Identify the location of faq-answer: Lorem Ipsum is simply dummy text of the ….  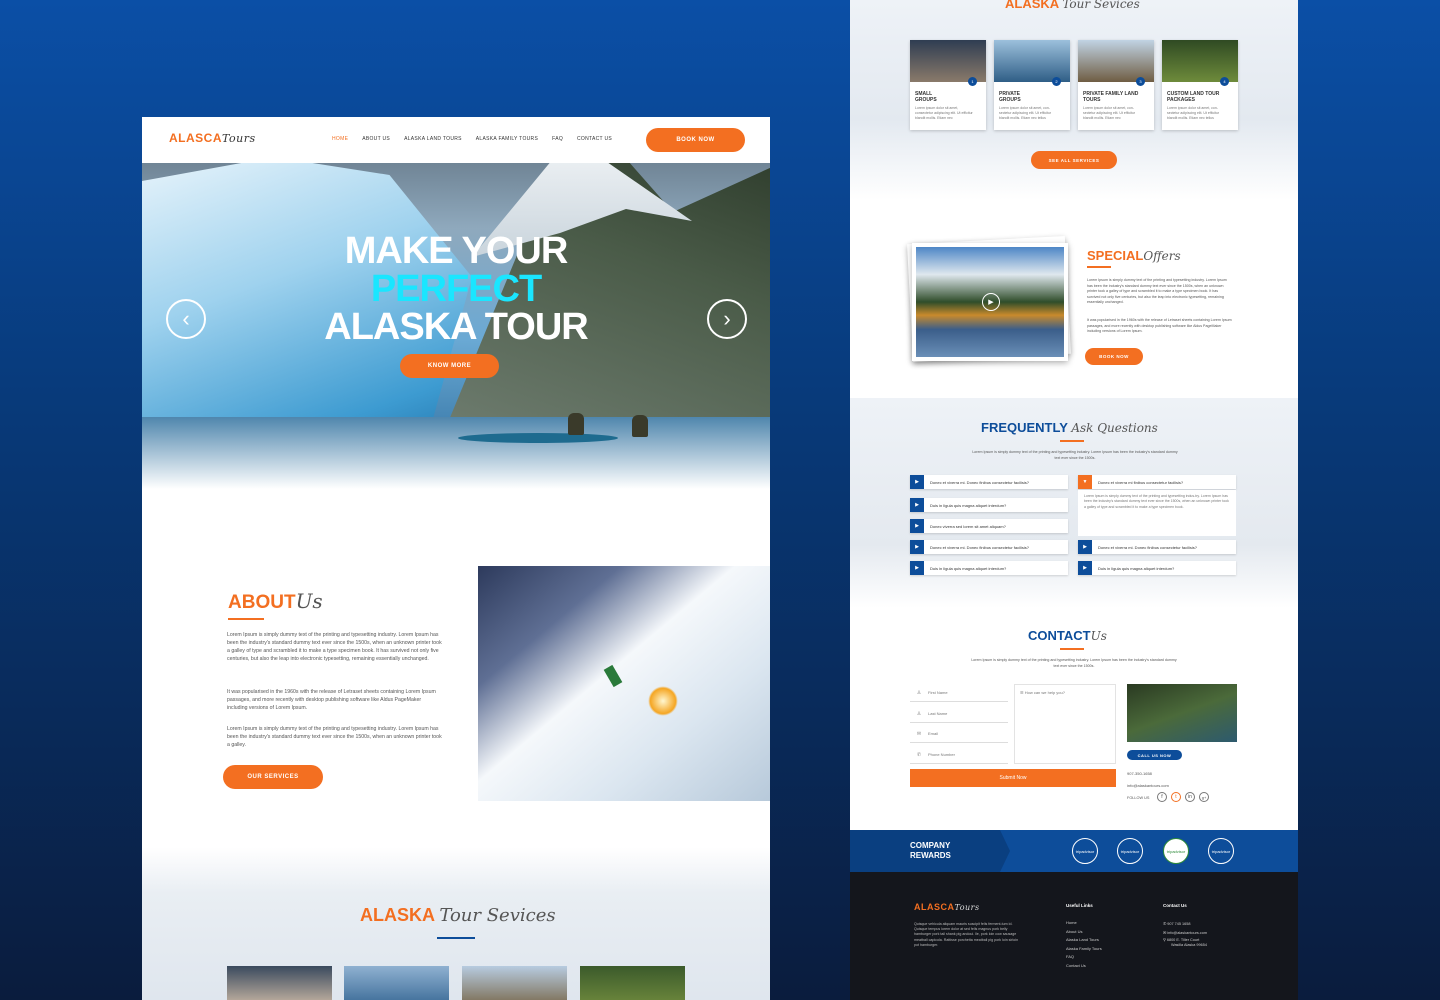
(1157, 513).